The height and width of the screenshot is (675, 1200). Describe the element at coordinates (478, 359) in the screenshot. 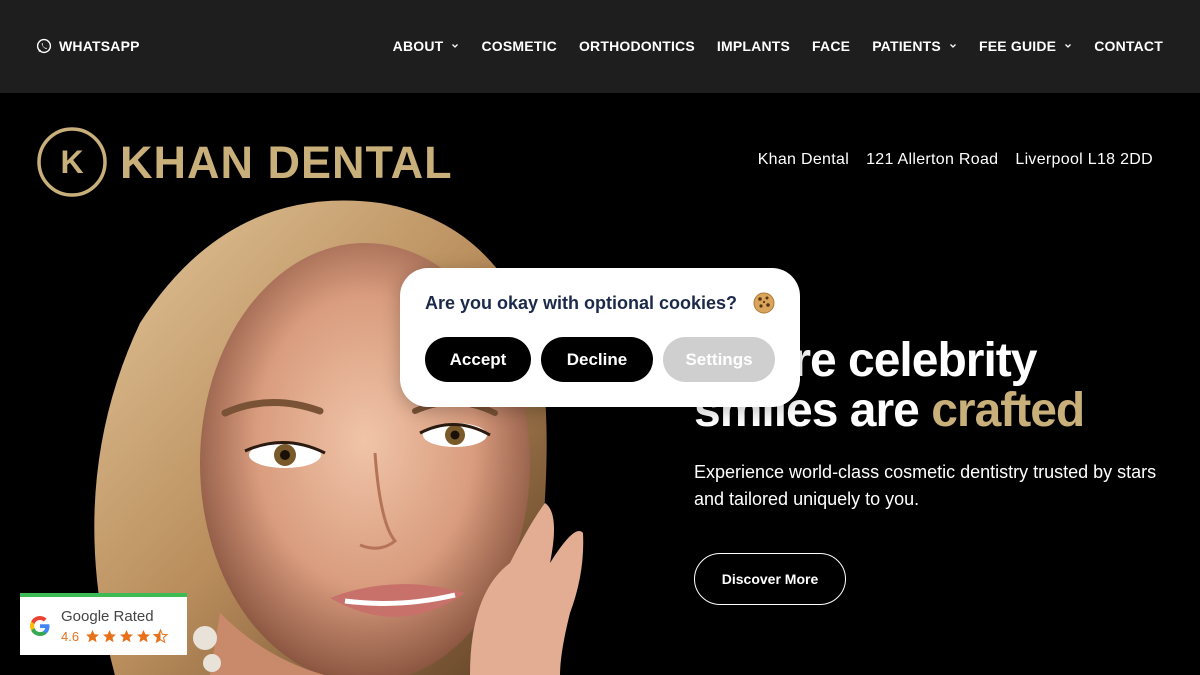

I see `cookie-accept-button: Accept` at that location.